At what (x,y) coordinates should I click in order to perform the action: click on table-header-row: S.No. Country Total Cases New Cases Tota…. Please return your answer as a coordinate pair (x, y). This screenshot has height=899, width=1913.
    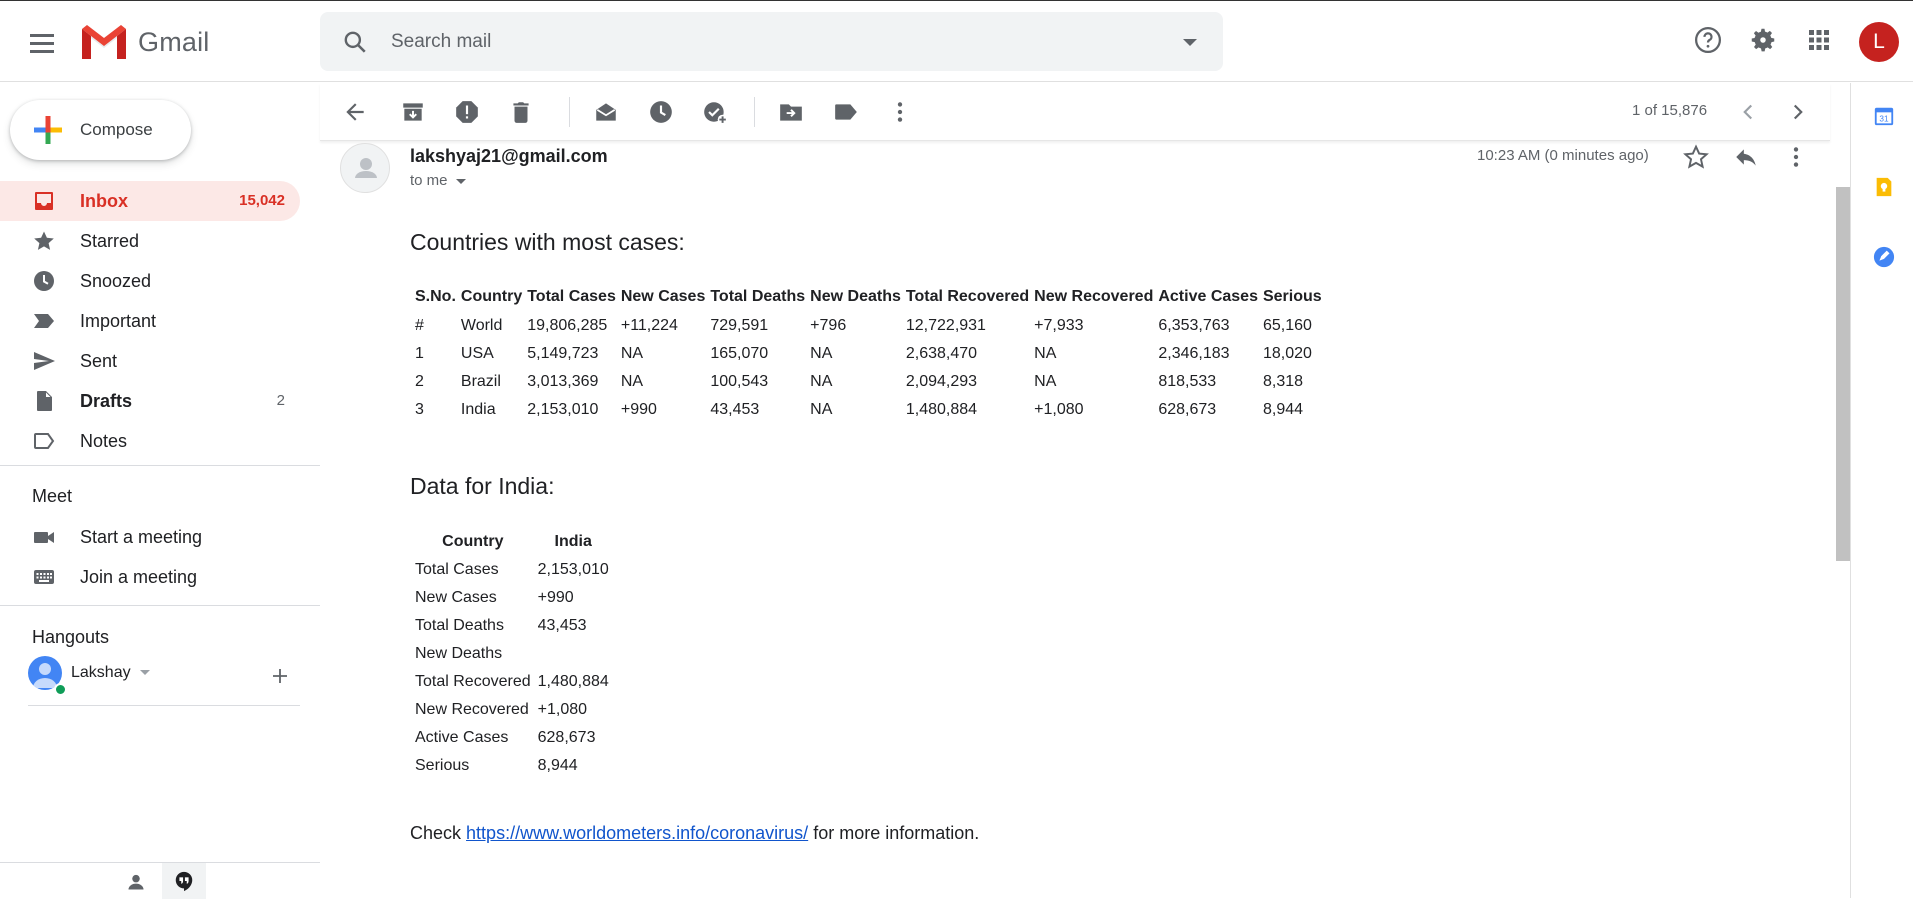
    Looking at the image, I should click on (868, 297).